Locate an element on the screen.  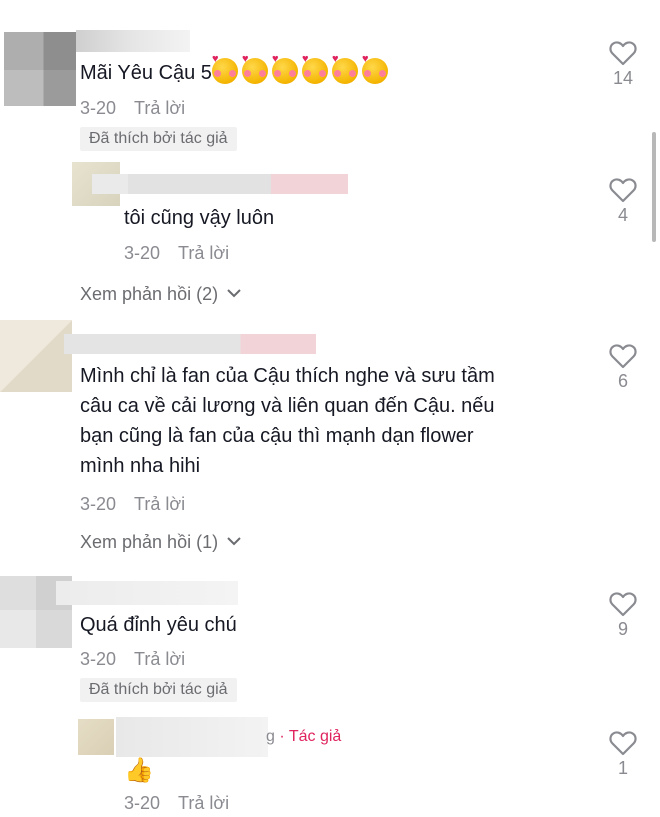
comment-text: Mãi Yêu Cậu 5 ♥ ♥ ♥ ♥ ♥ ♥ is located at coordinates (236, 71).